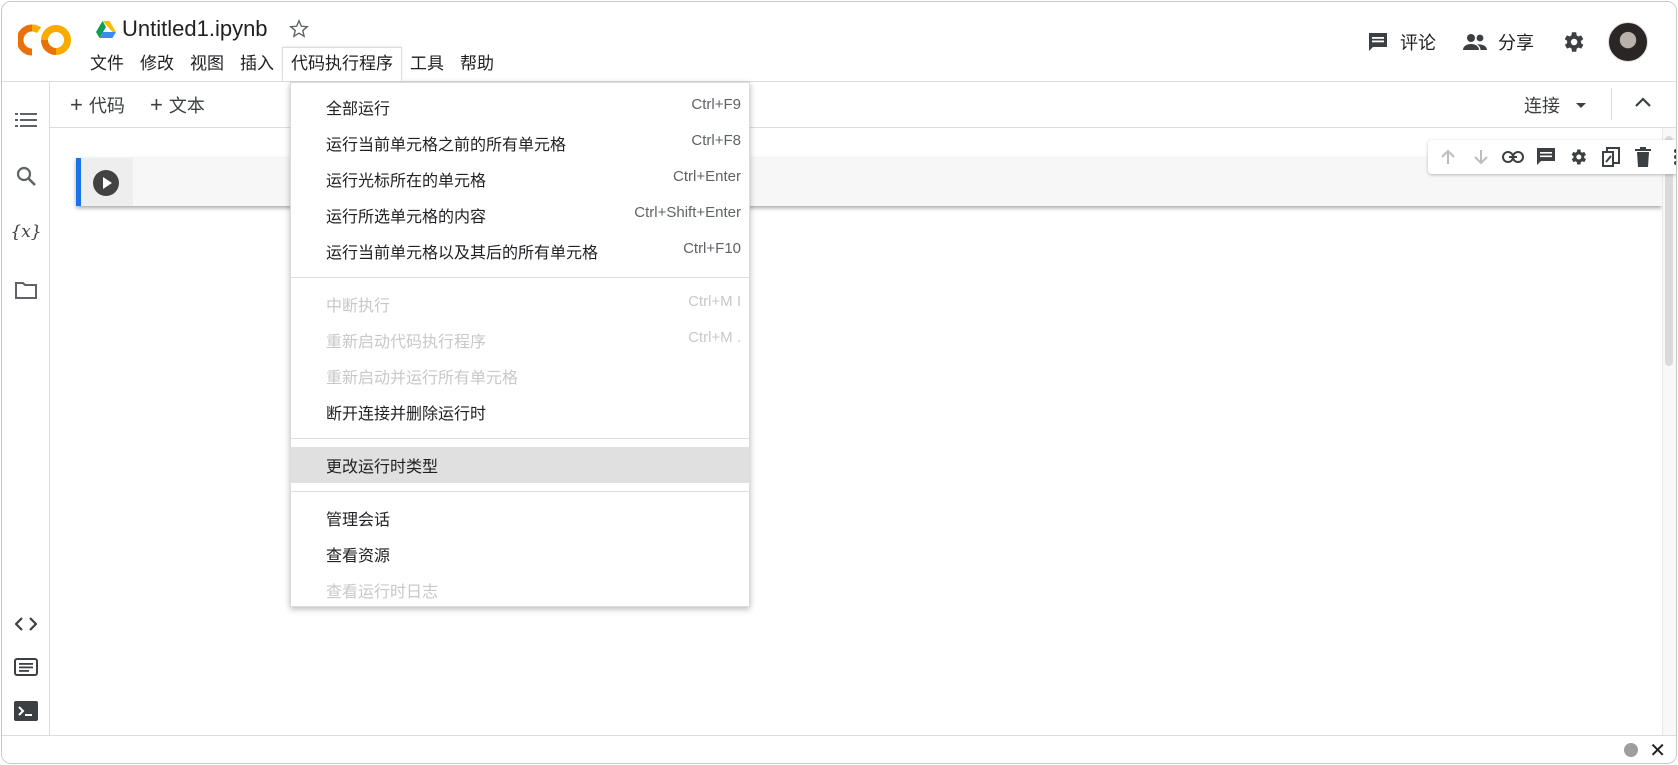 This screenshot has height=765, width=1678. What do you see at coordinates (106, 106) in the screenshot?
I see `add-code-label: 代码` at bounding box center [106, 106].